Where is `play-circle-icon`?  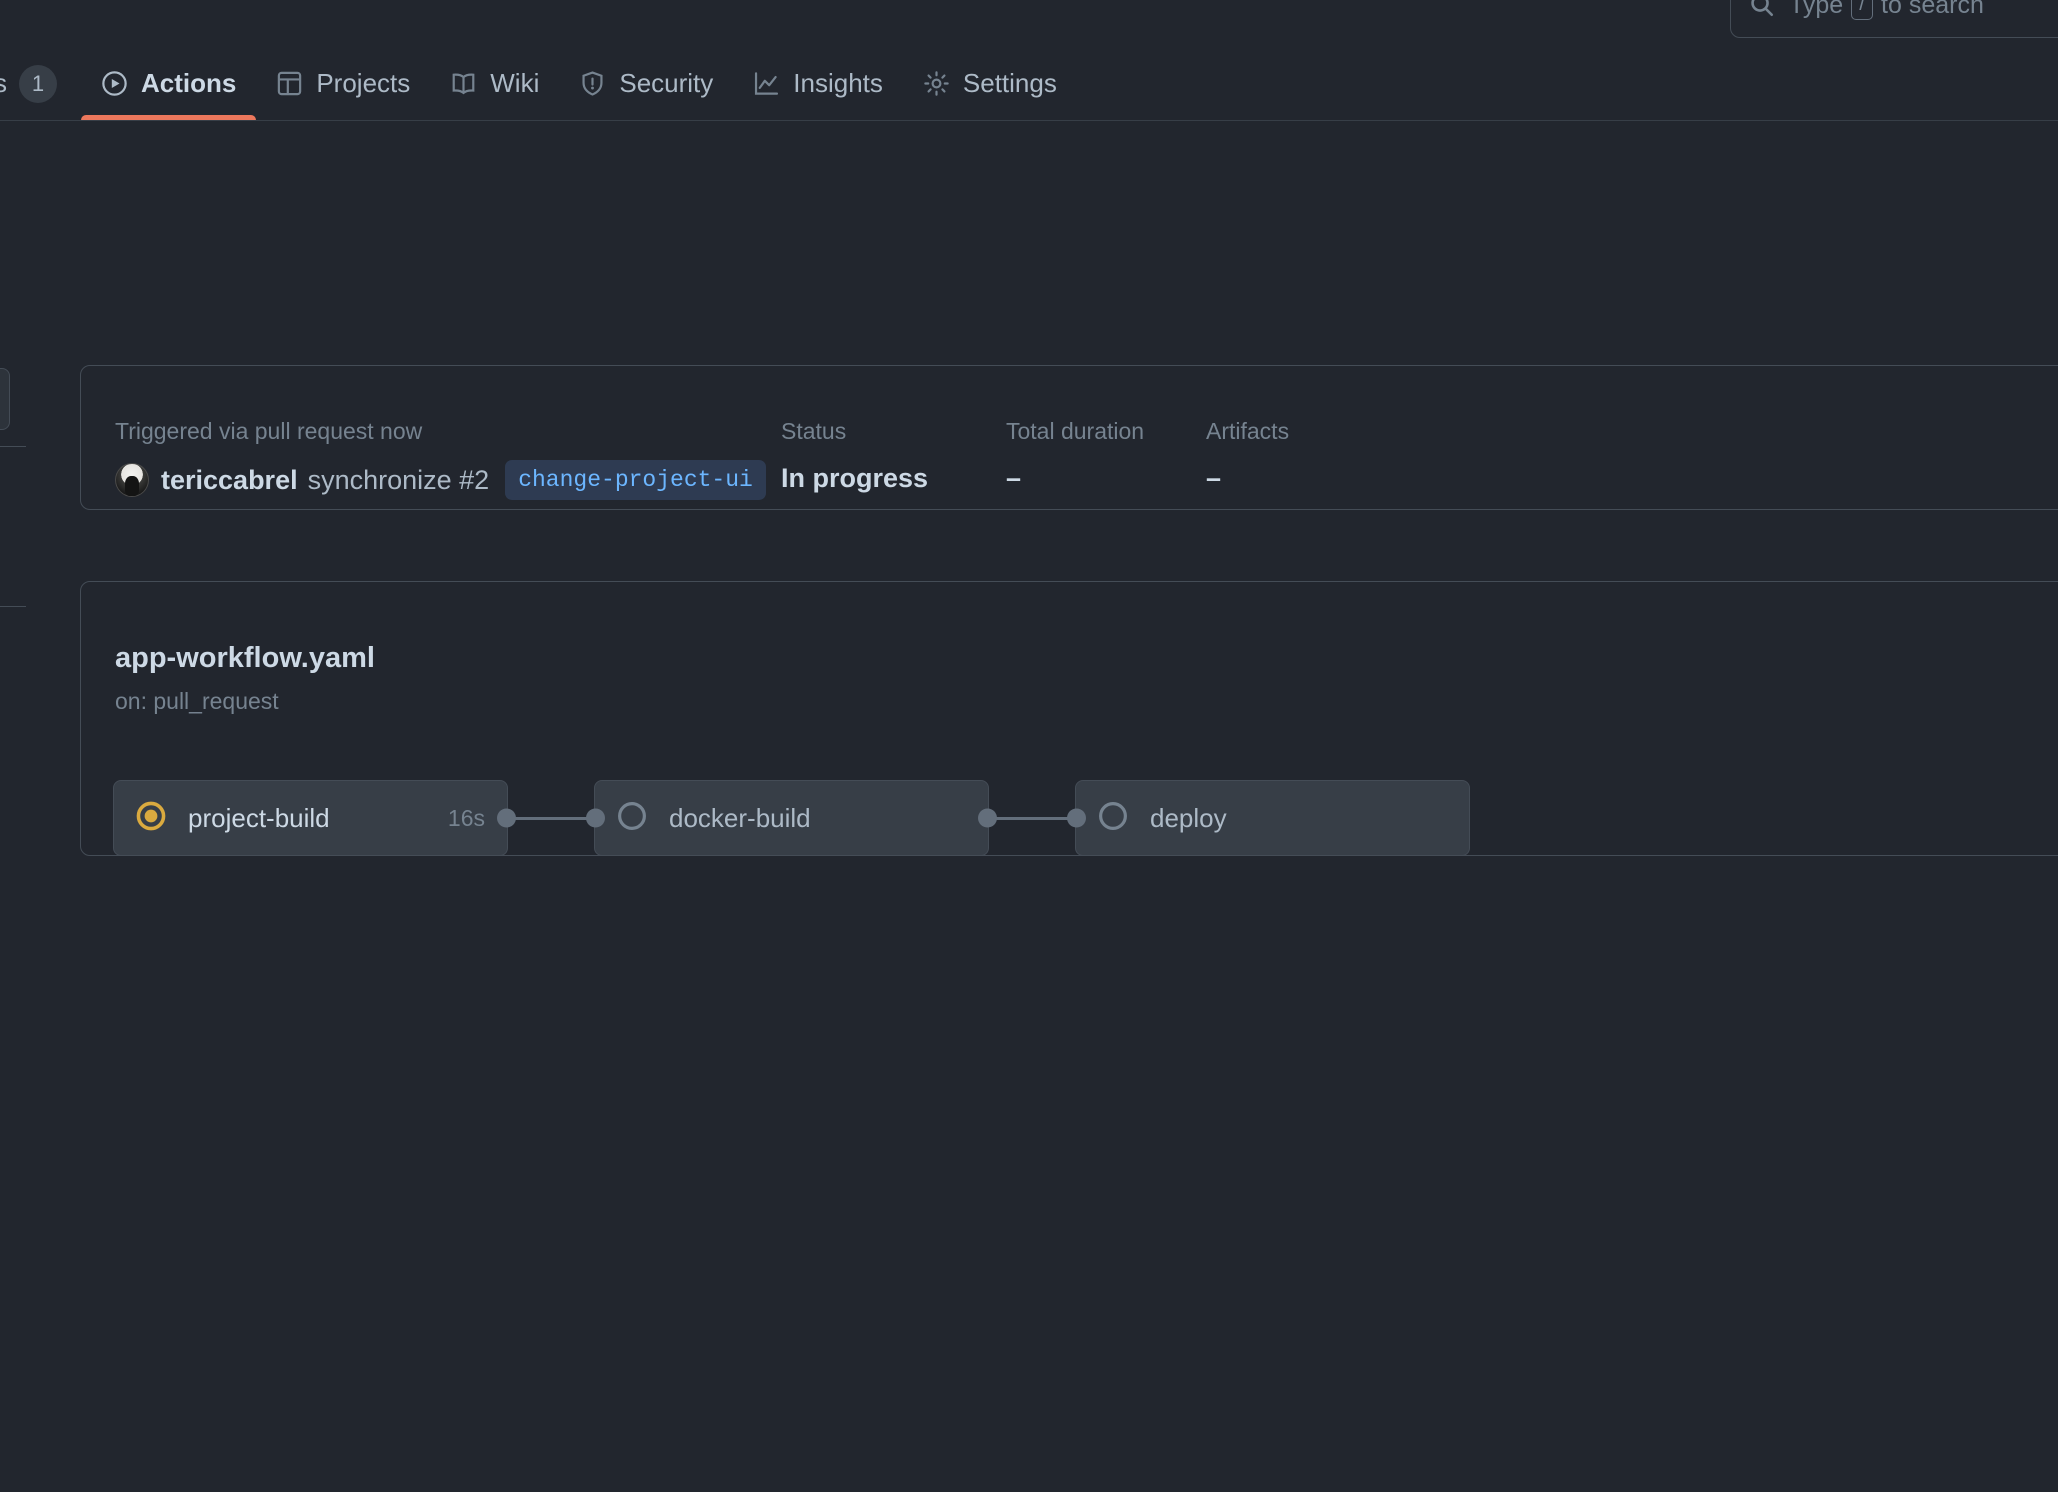
play-circle-icon is located at coordinates (114, 83).